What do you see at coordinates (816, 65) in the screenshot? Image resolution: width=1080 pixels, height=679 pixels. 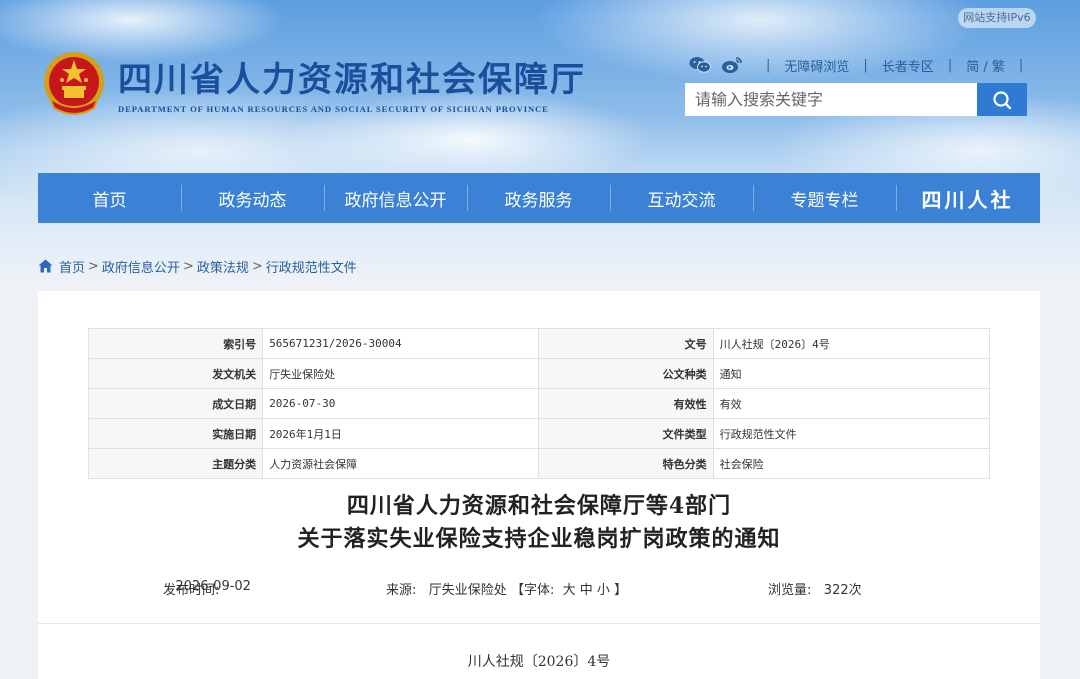 I see `accessibility-link: 无障碍浏览` at bounding box center [816, 65].